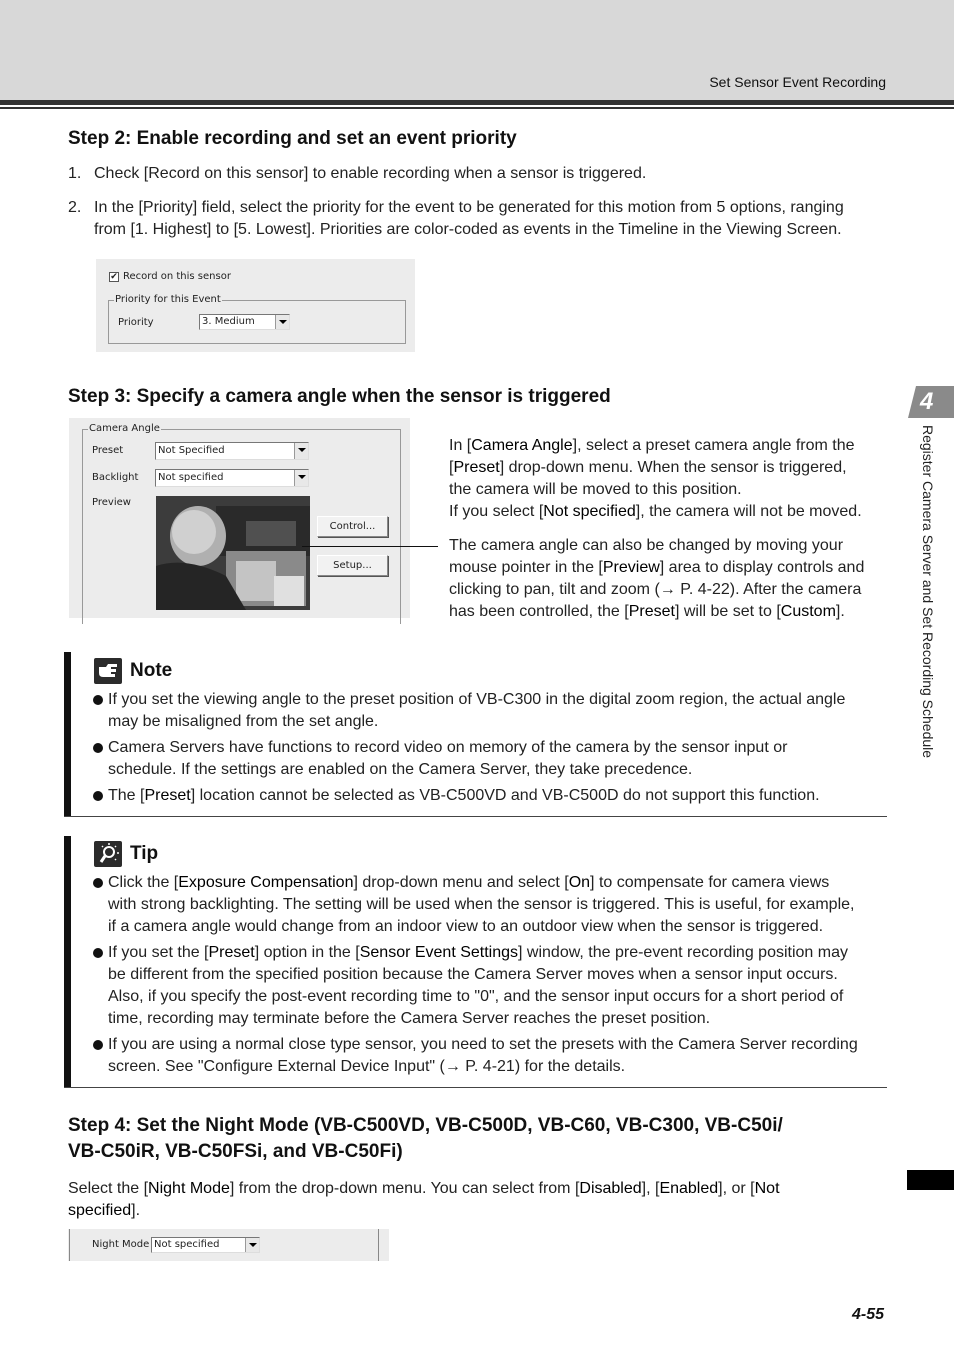 The height and width of the screenshot is (1348, 954). Describe the element at coordinates (475, 816) in the screenshot. I see `note-bottom-rule` at that location.